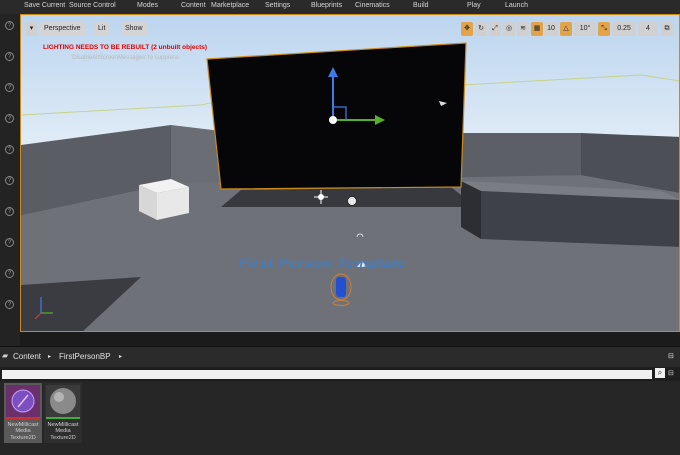  Describe the element at coordinates (467, 29) in the screenshot. I see `move-tool-icon: ✥` at that location.